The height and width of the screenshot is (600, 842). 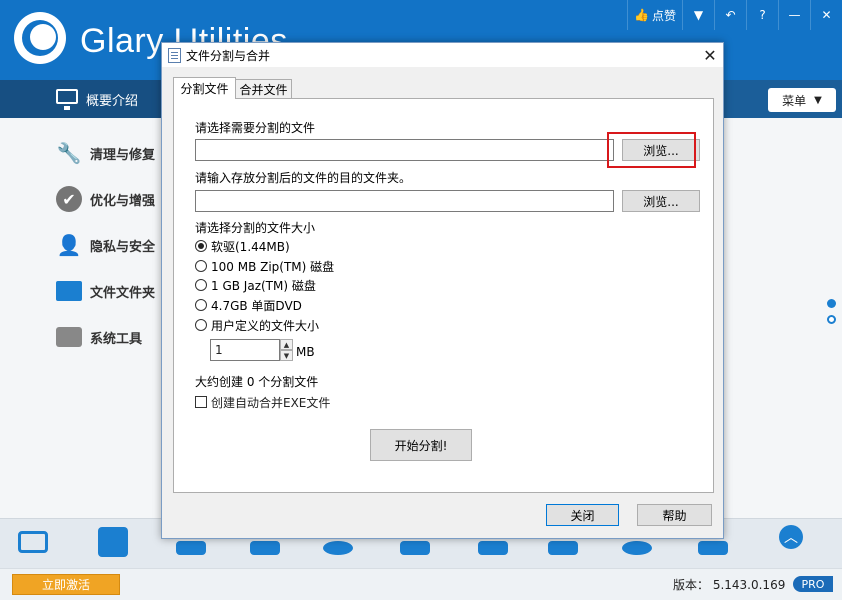 I want to click on dialog-title: 文件分割与合并, so click(x=228, y=56).